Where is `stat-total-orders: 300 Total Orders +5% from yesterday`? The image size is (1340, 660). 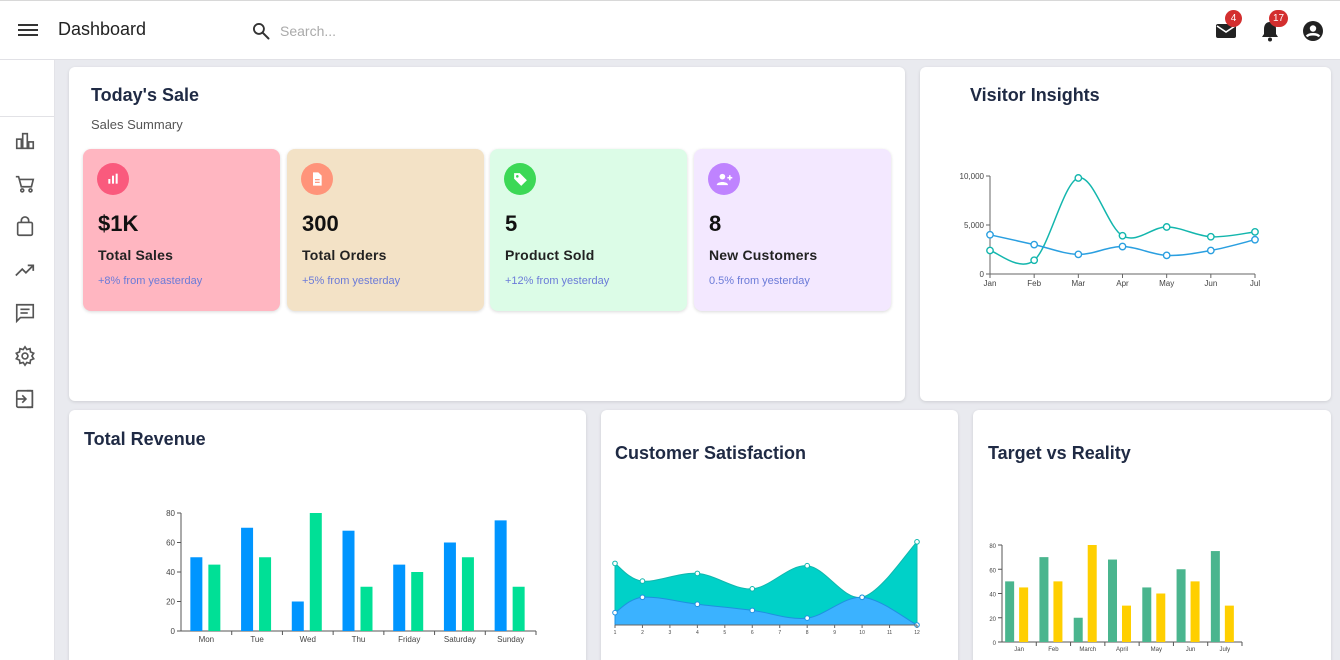
stat-total-orders: 300 Total Orders +5% from yesterday is located at coordinates (385, 230).